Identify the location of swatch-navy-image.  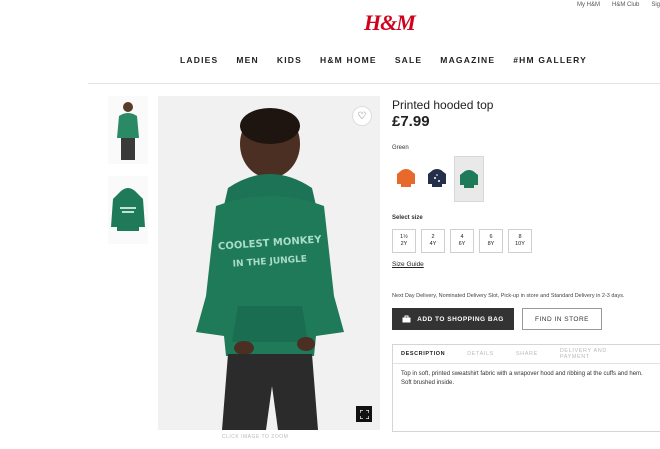
(437, 178).